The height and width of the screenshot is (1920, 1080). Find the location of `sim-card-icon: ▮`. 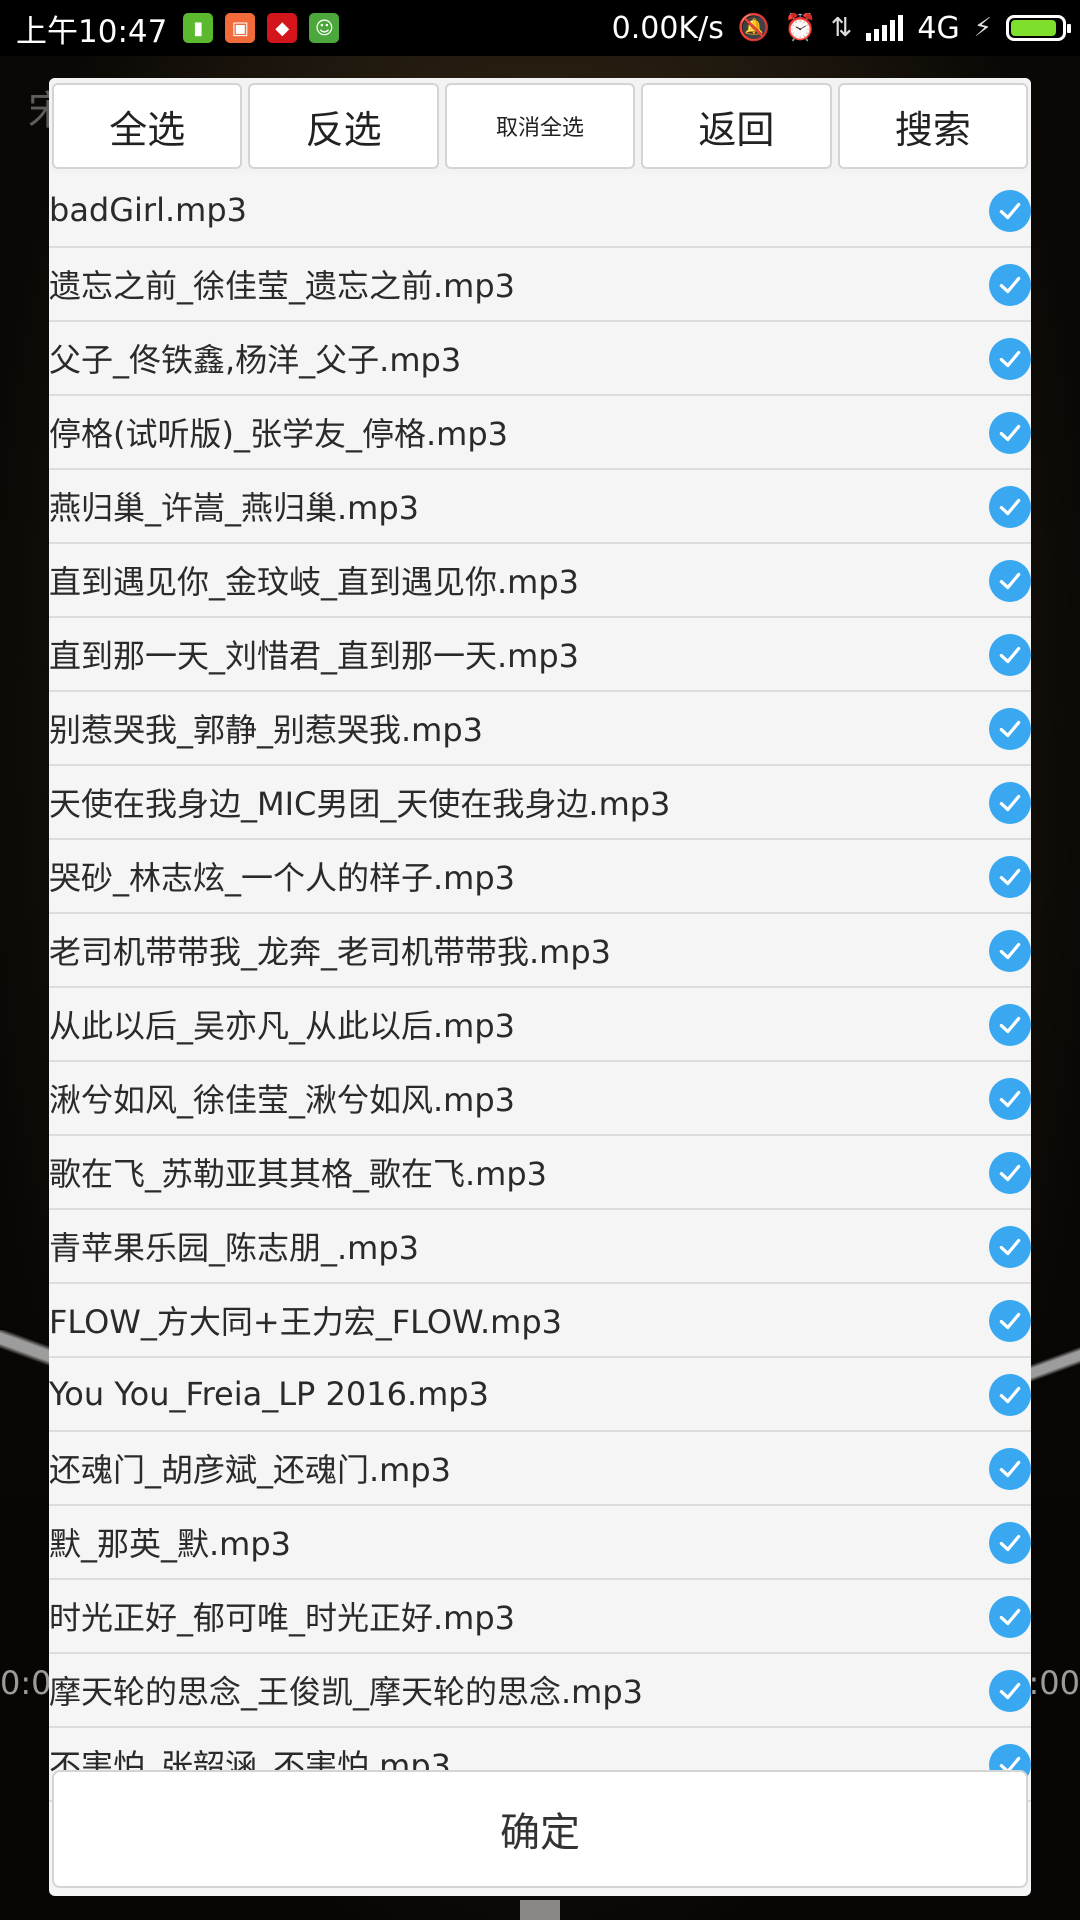

sim-card-icon: ▮ is located at coordinates (198, 28).